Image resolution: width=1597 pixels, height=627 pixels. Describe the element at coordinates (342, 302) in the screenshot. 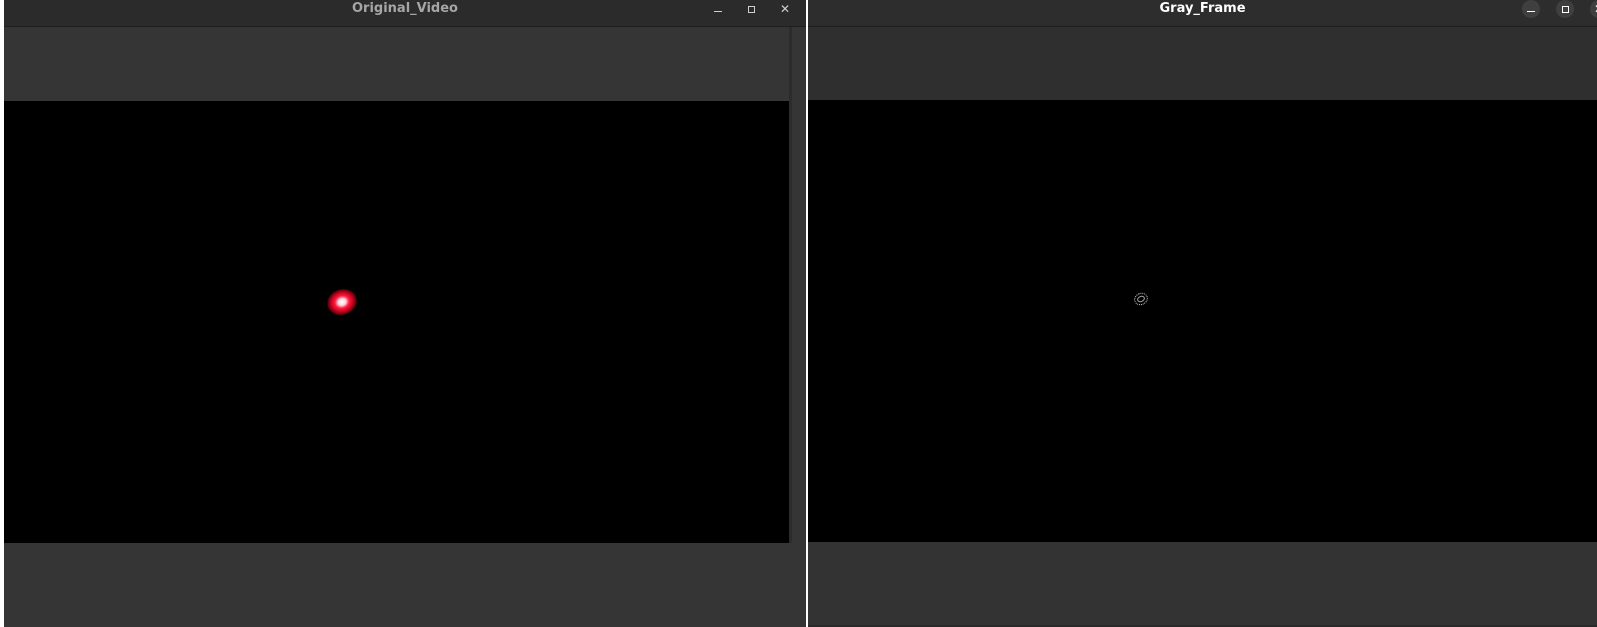

I see `red-laser-spot` at that location.